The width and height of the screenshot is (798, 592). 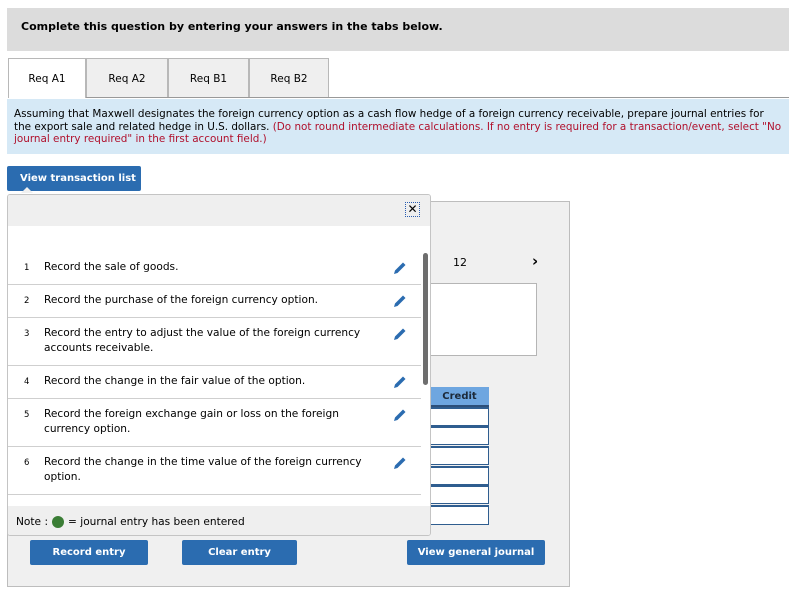 What do you see at coordinates (27, 463) in the screenshot?
I see `transaction-number: 6` at bounding box center [27, 463].